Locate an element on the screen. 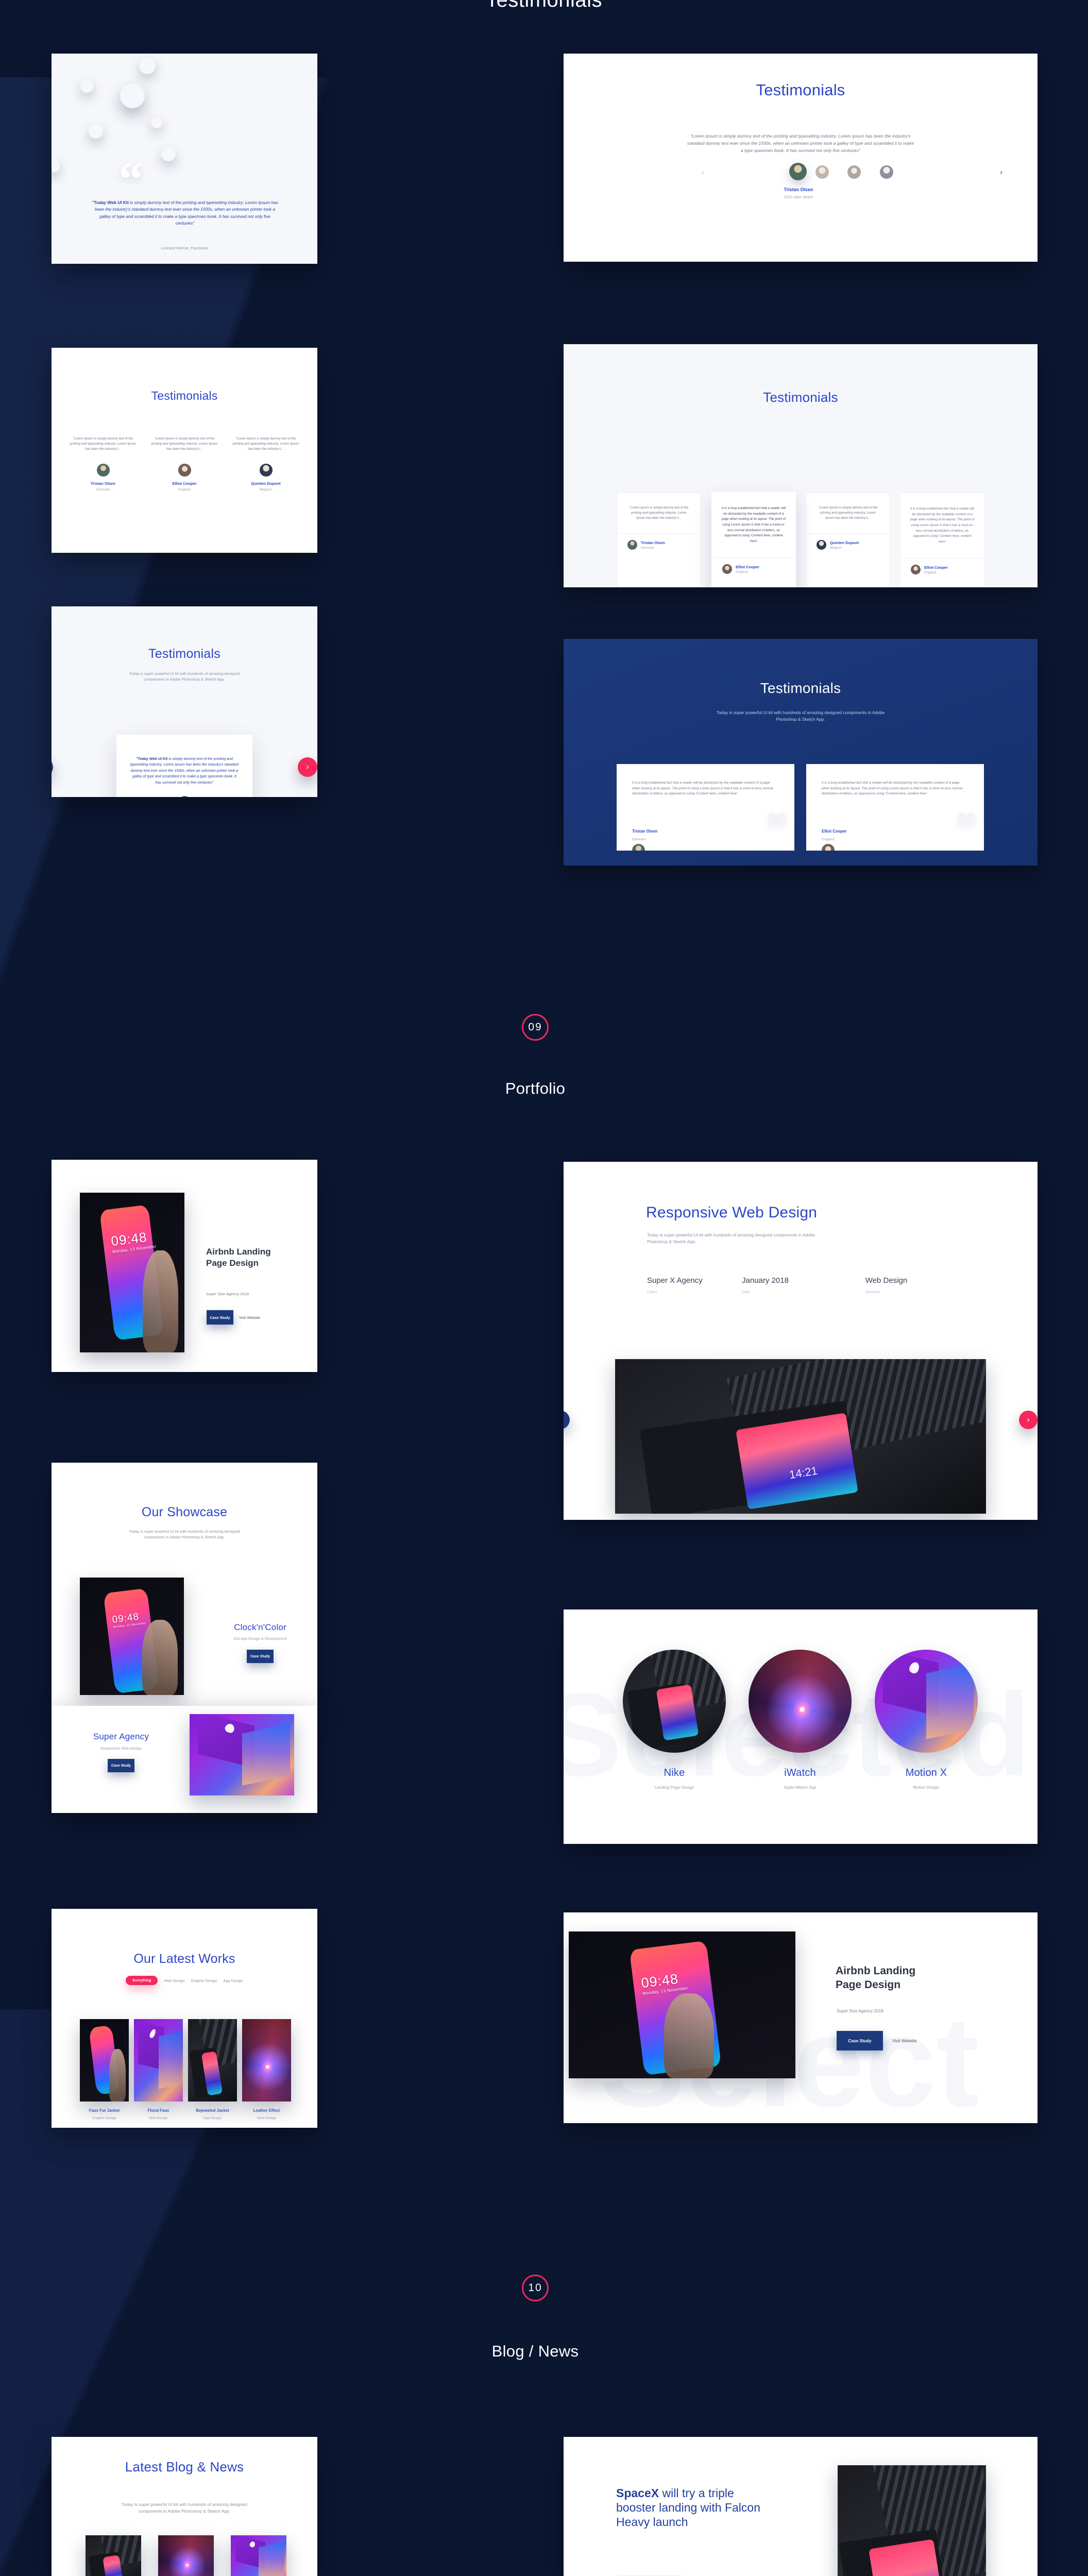  quote-mark-icon: “ is located at coordinates (130, 179).